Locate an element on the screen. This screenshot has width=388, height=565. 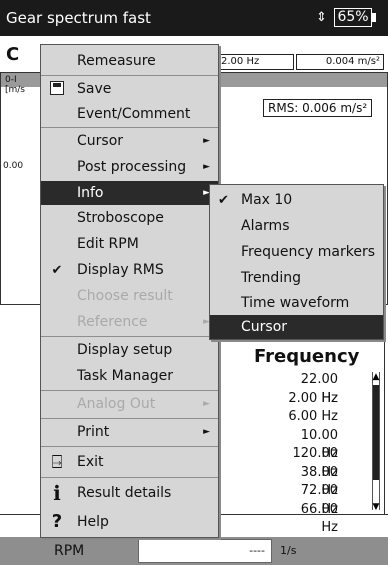
menu-item-label: Exit is located at coordinates (90, 462).